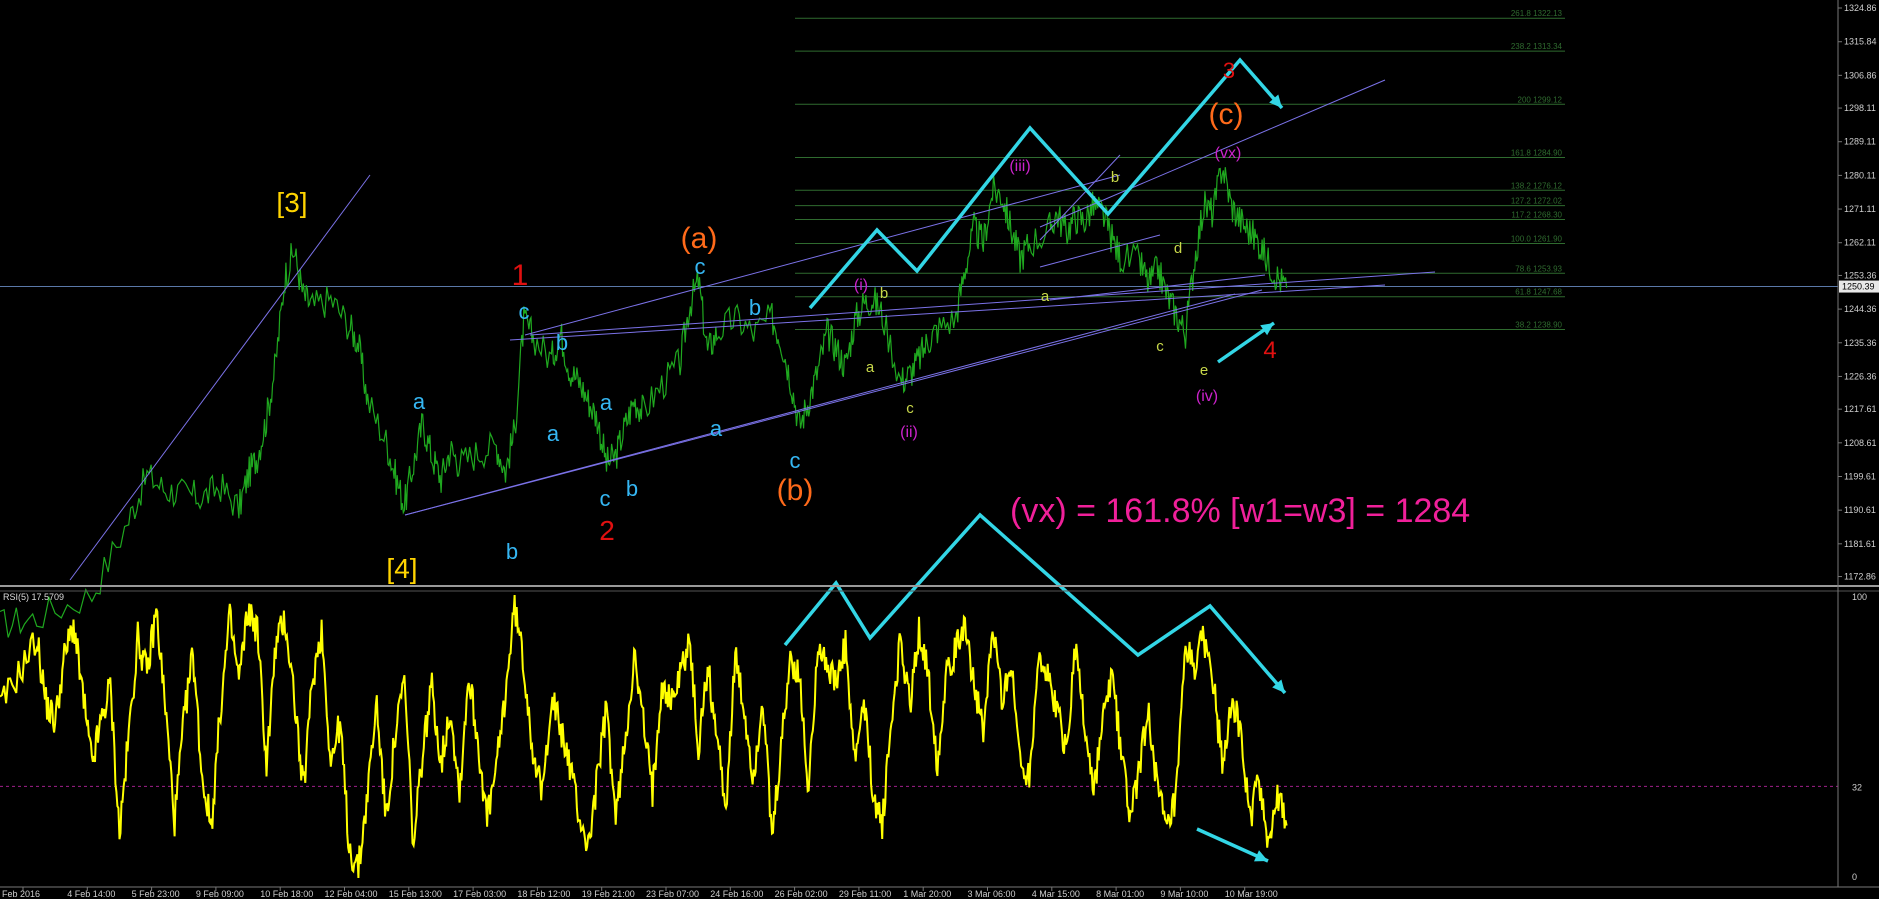 The height and width of the screenshot is (899, 1879). What do you see at coordinates (1860, 42) in the screenshot?
I see `price-axis-label: 1315.84` at bounding box center [1860, 42].